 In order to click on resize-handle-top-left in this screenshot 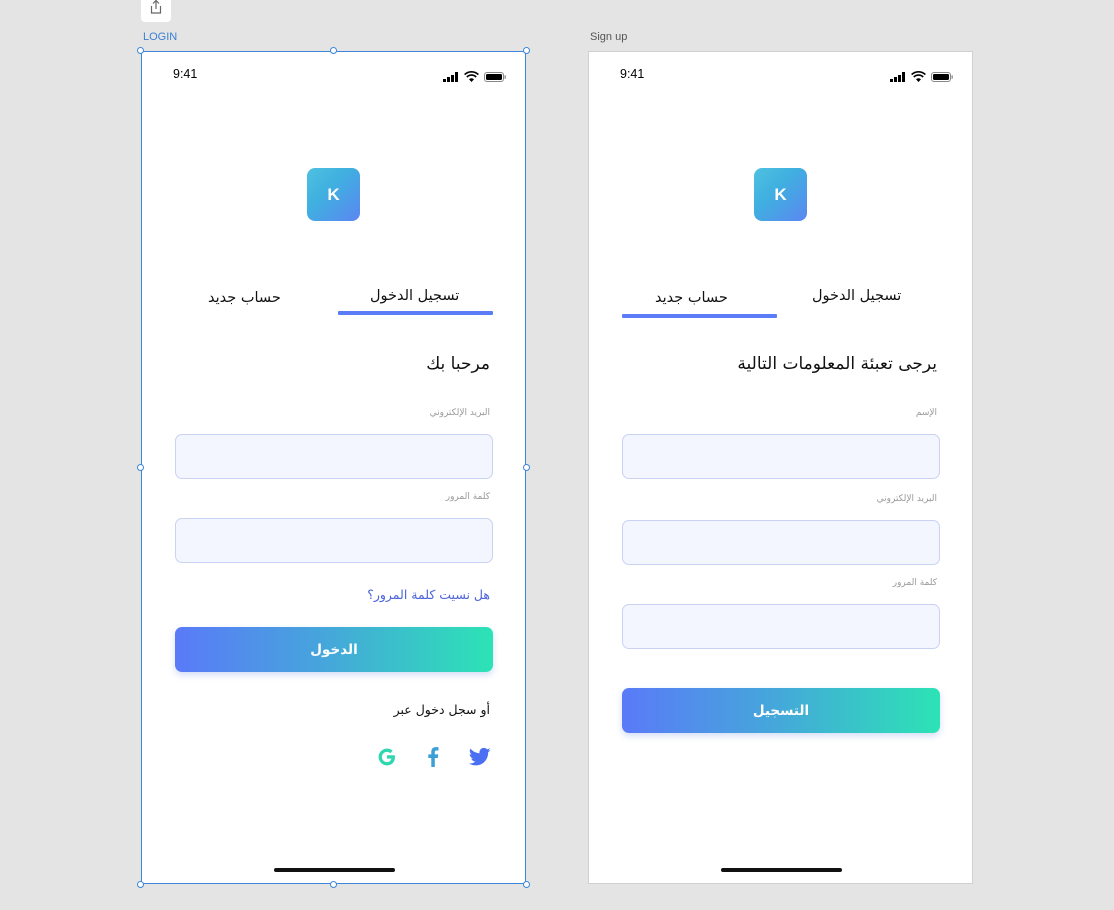, I will do `click(140, 50)`.